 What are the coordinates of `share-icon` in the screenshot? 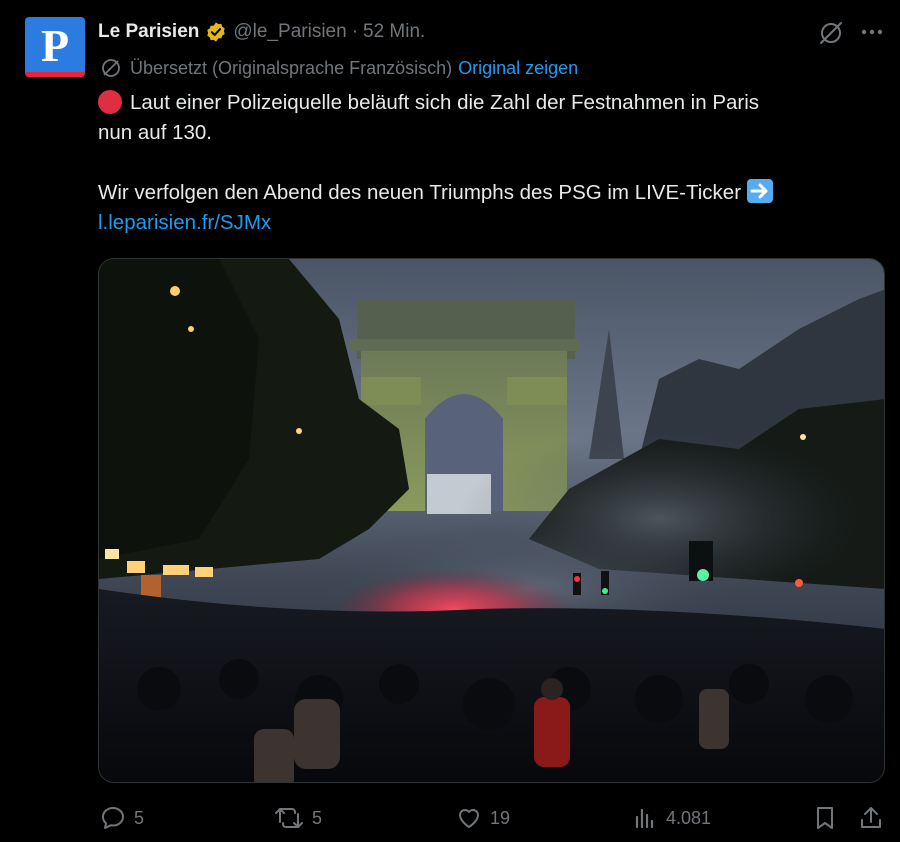 It's located at (871, 817).